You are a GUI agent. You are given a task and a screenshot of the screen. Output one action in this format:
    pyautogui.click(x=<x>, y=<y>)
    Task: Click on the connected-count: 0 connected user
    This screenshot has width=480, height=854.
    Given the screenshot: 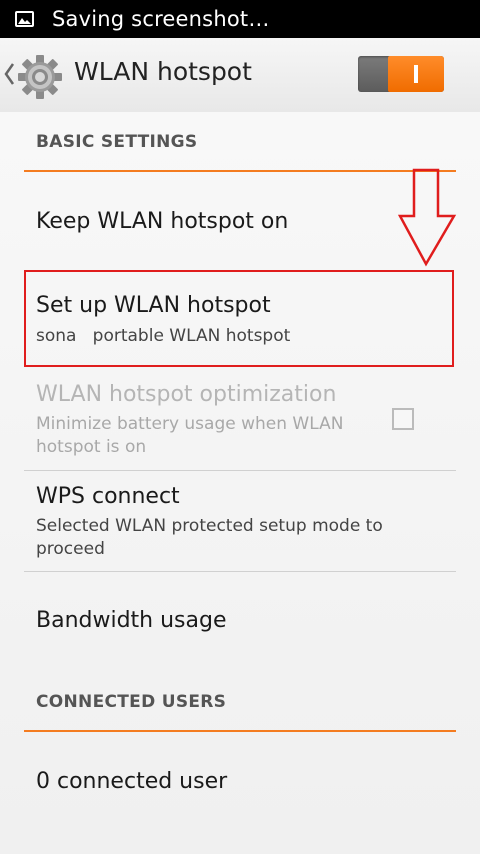 What is the action you would take?
    pyautogui.click(x=132, y=781)
    